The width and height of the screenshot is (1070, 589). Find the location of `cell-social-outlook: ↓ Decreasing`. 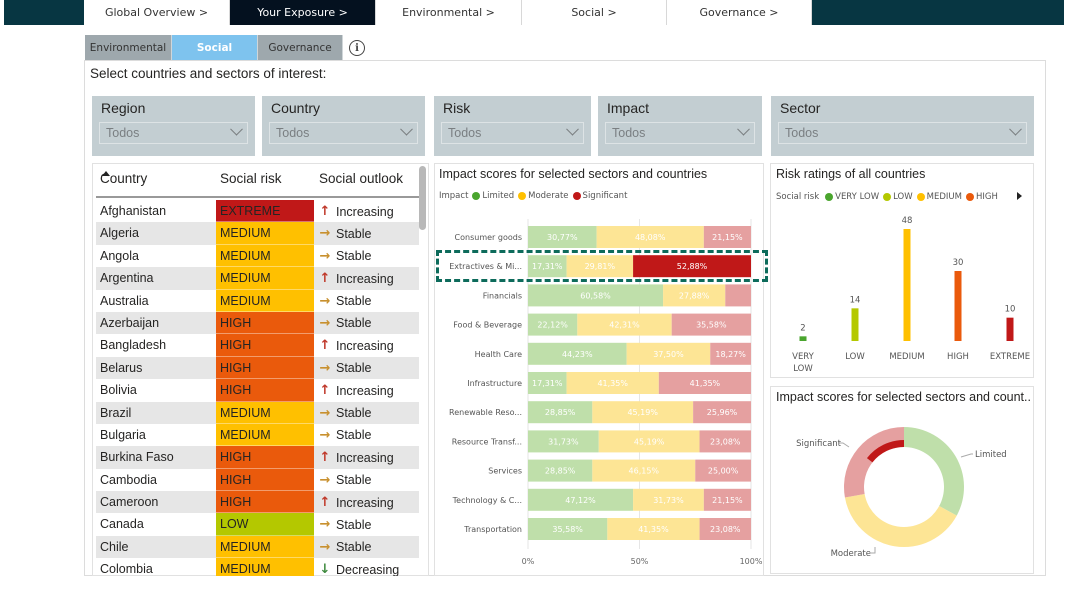

cell-social-outlook: ↓ Decreasing is located at coordinates (359, 569).